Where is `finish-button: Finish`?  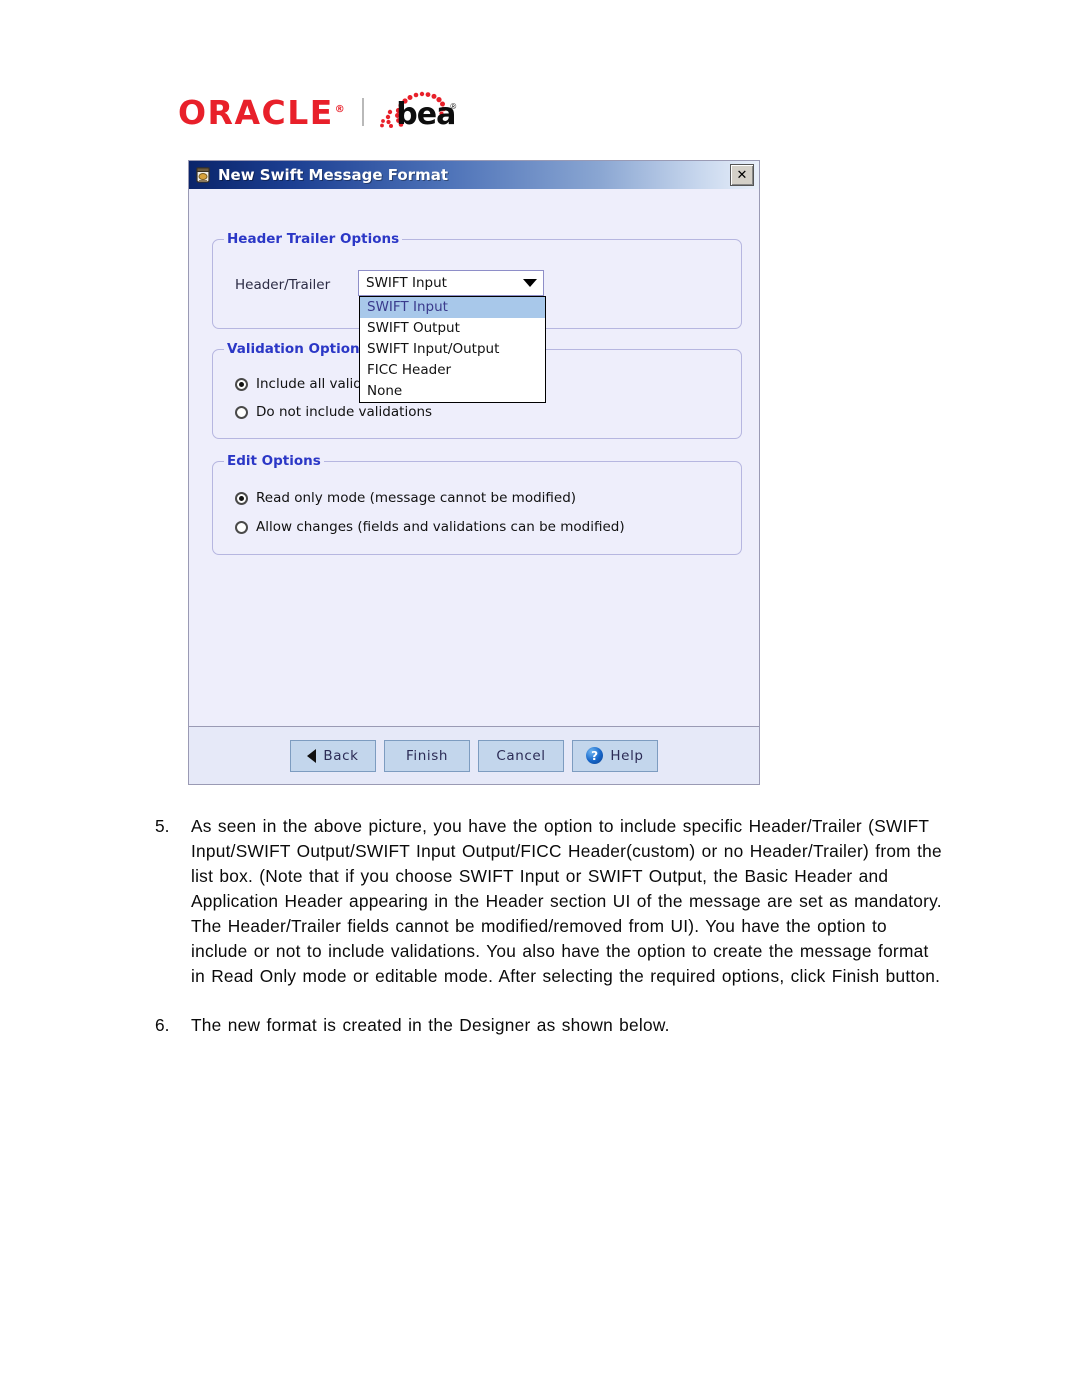 finish-button: Finish is located at coordinates (427, 755).